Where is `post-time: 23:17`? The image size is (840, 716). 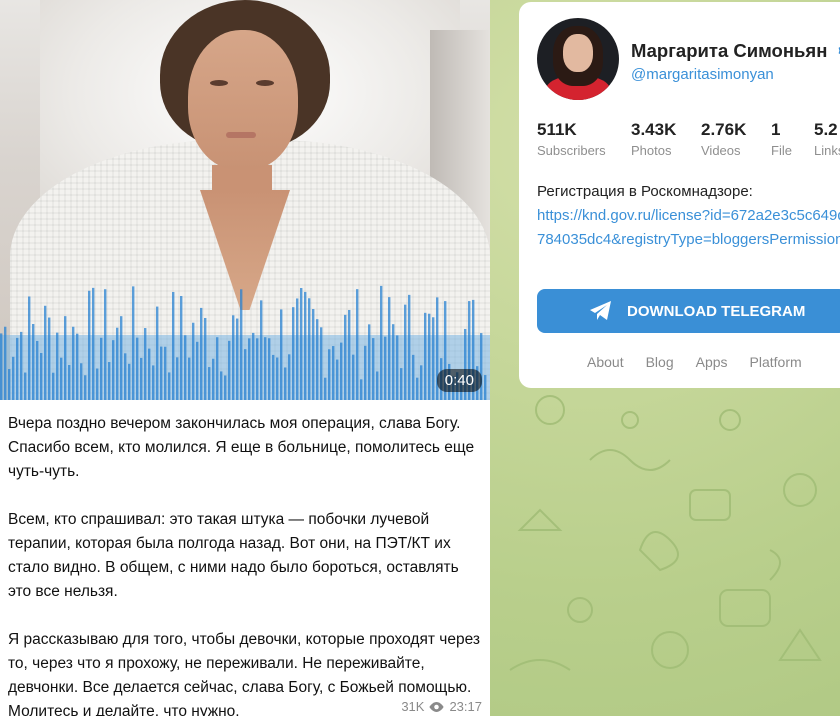 post-time: 23:17 is located at coordinates (465, 706).